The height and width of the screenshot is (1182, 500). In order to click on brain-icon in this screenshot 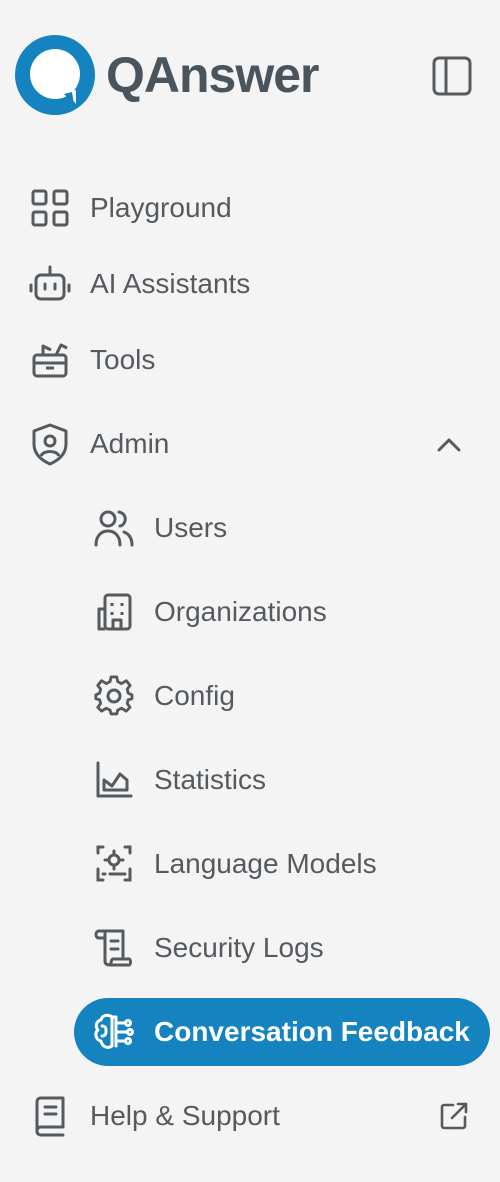, I will do `click(114, 1032)`.